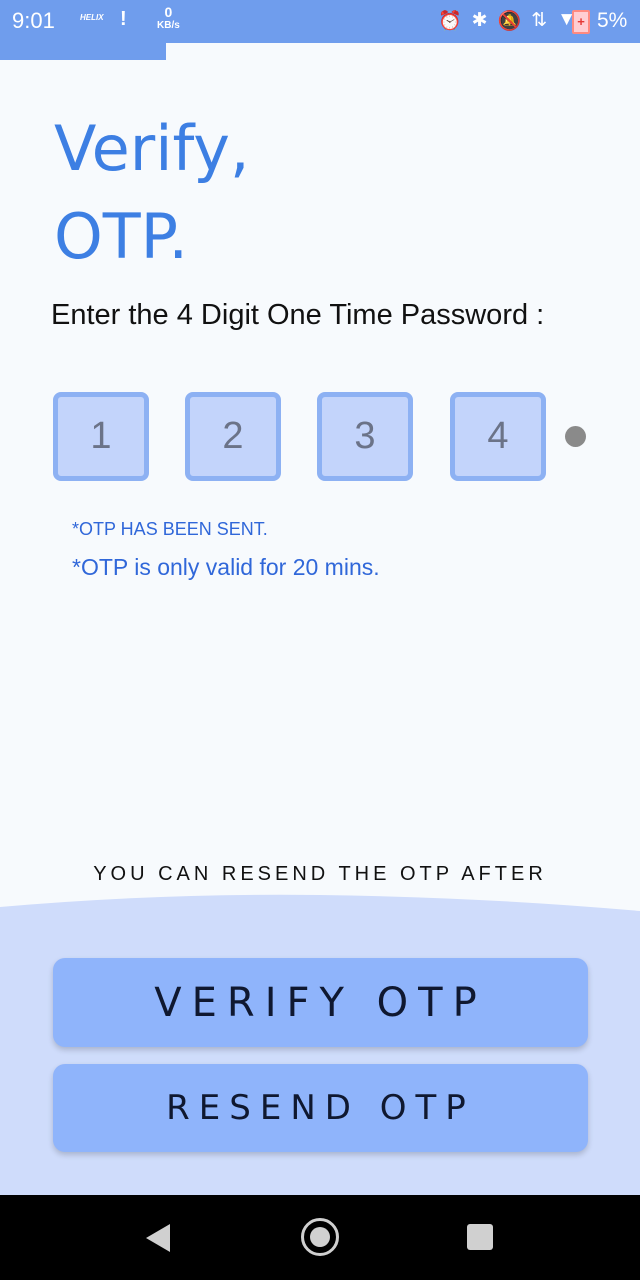 Image resolution: width=640 pixels, height=1280 pixels. What do you see at coordinates (83, 51) in the screenshot?
I see `progress-bar` at bounding box center [83, 51].